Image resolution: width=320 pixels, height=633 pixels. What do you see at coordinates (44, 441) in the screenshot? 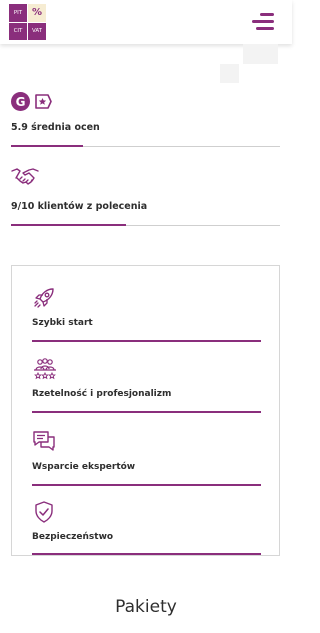
I see `chat-icon` at bounding box center [44, 441].